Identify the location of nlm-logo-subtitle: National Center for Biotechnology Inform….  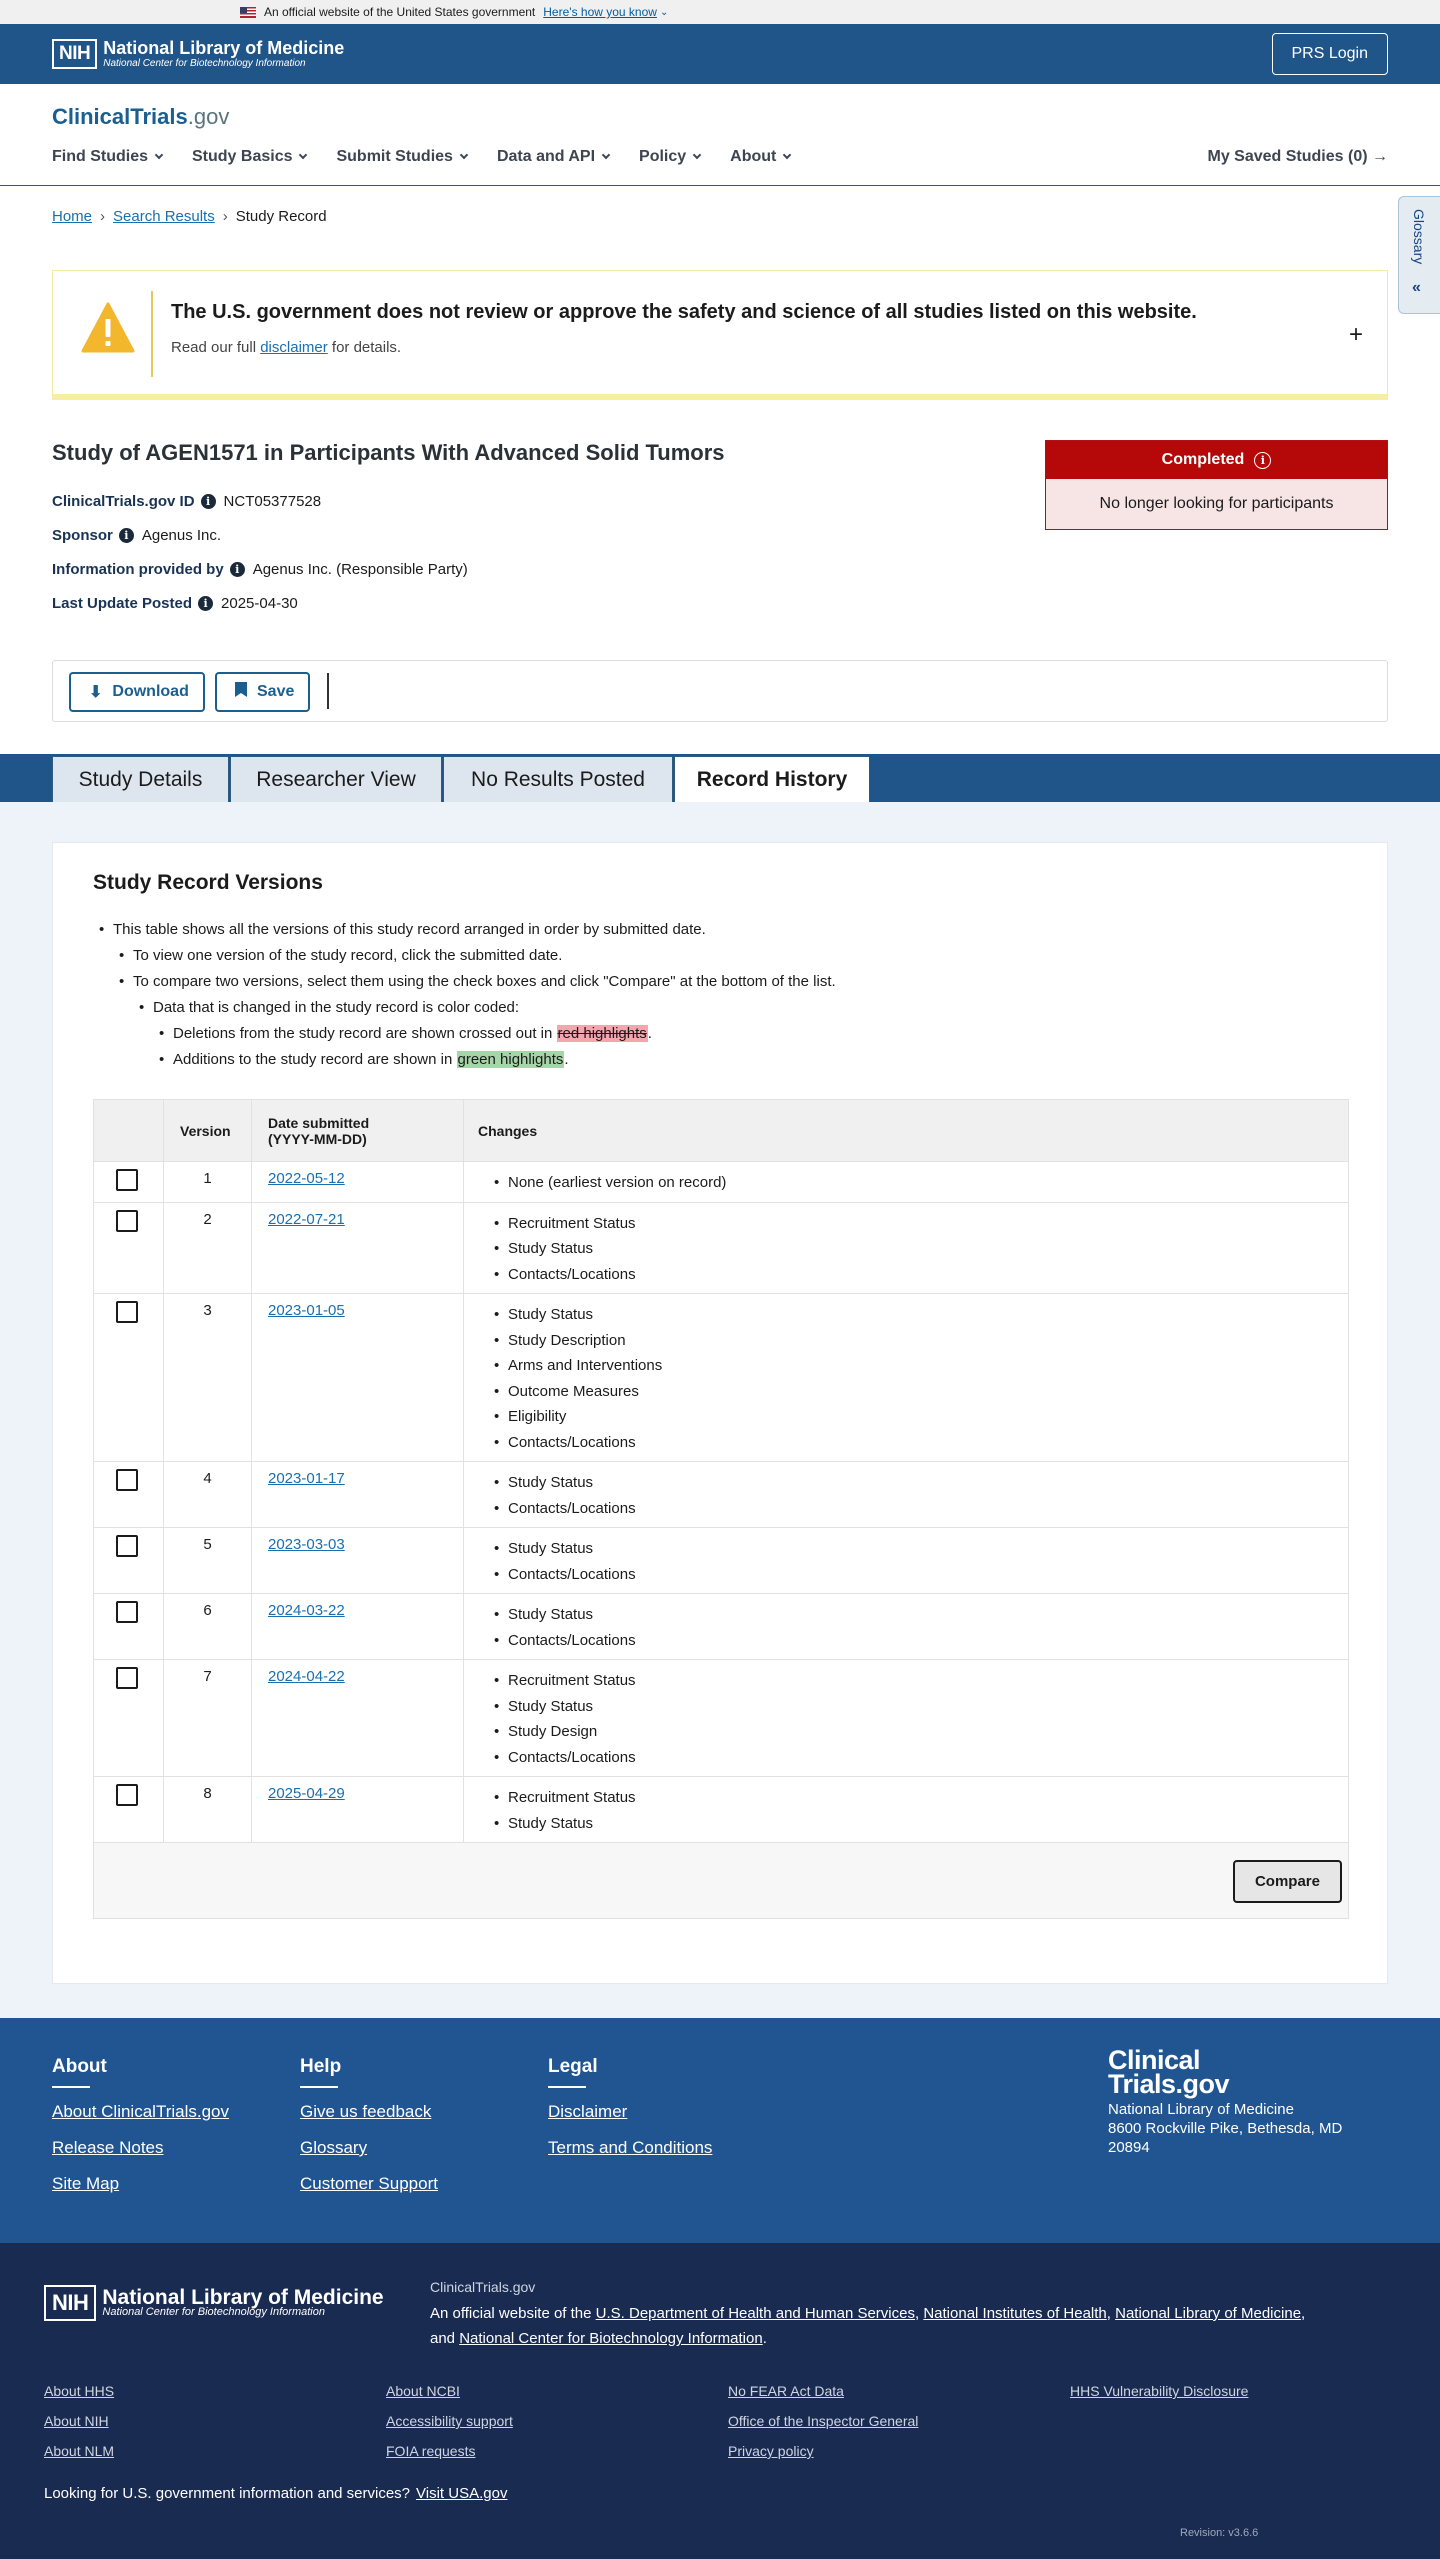
(204, 63).